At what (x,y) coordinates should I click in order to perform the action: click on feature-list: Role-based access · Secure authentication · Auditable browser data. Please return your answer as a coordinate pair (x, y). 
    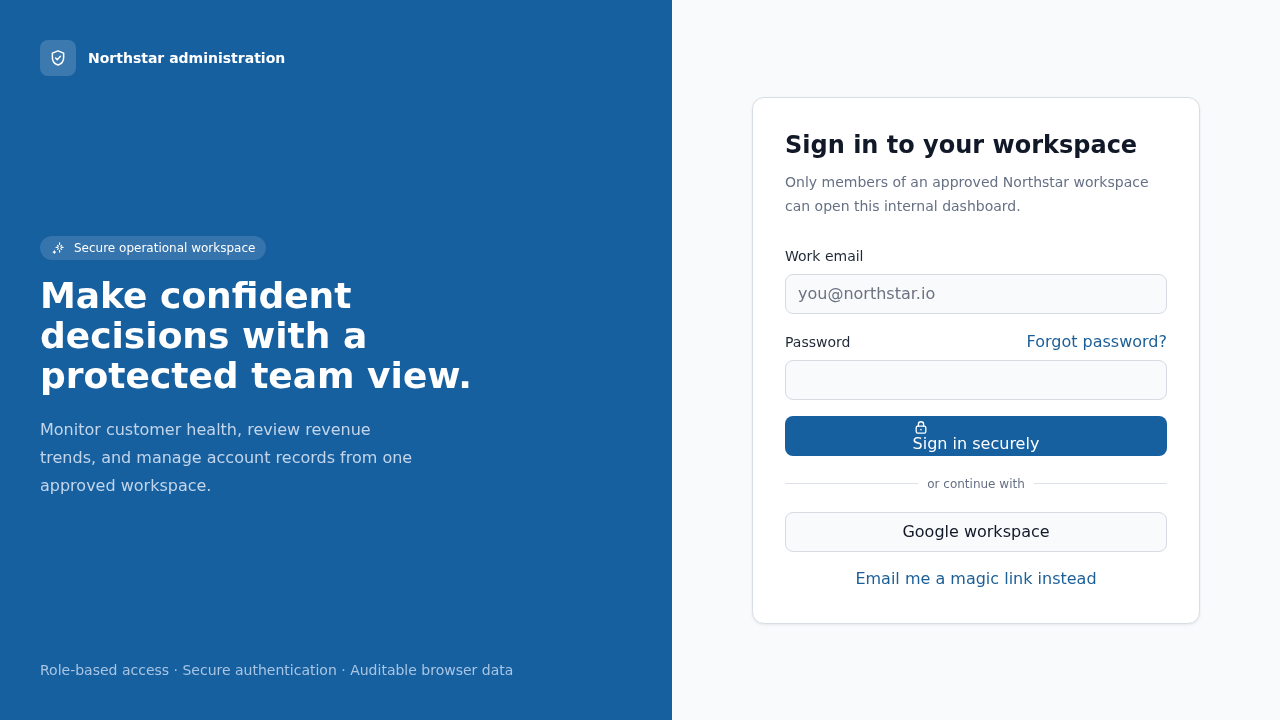
    Looking at the image, I should click on (336, 670).